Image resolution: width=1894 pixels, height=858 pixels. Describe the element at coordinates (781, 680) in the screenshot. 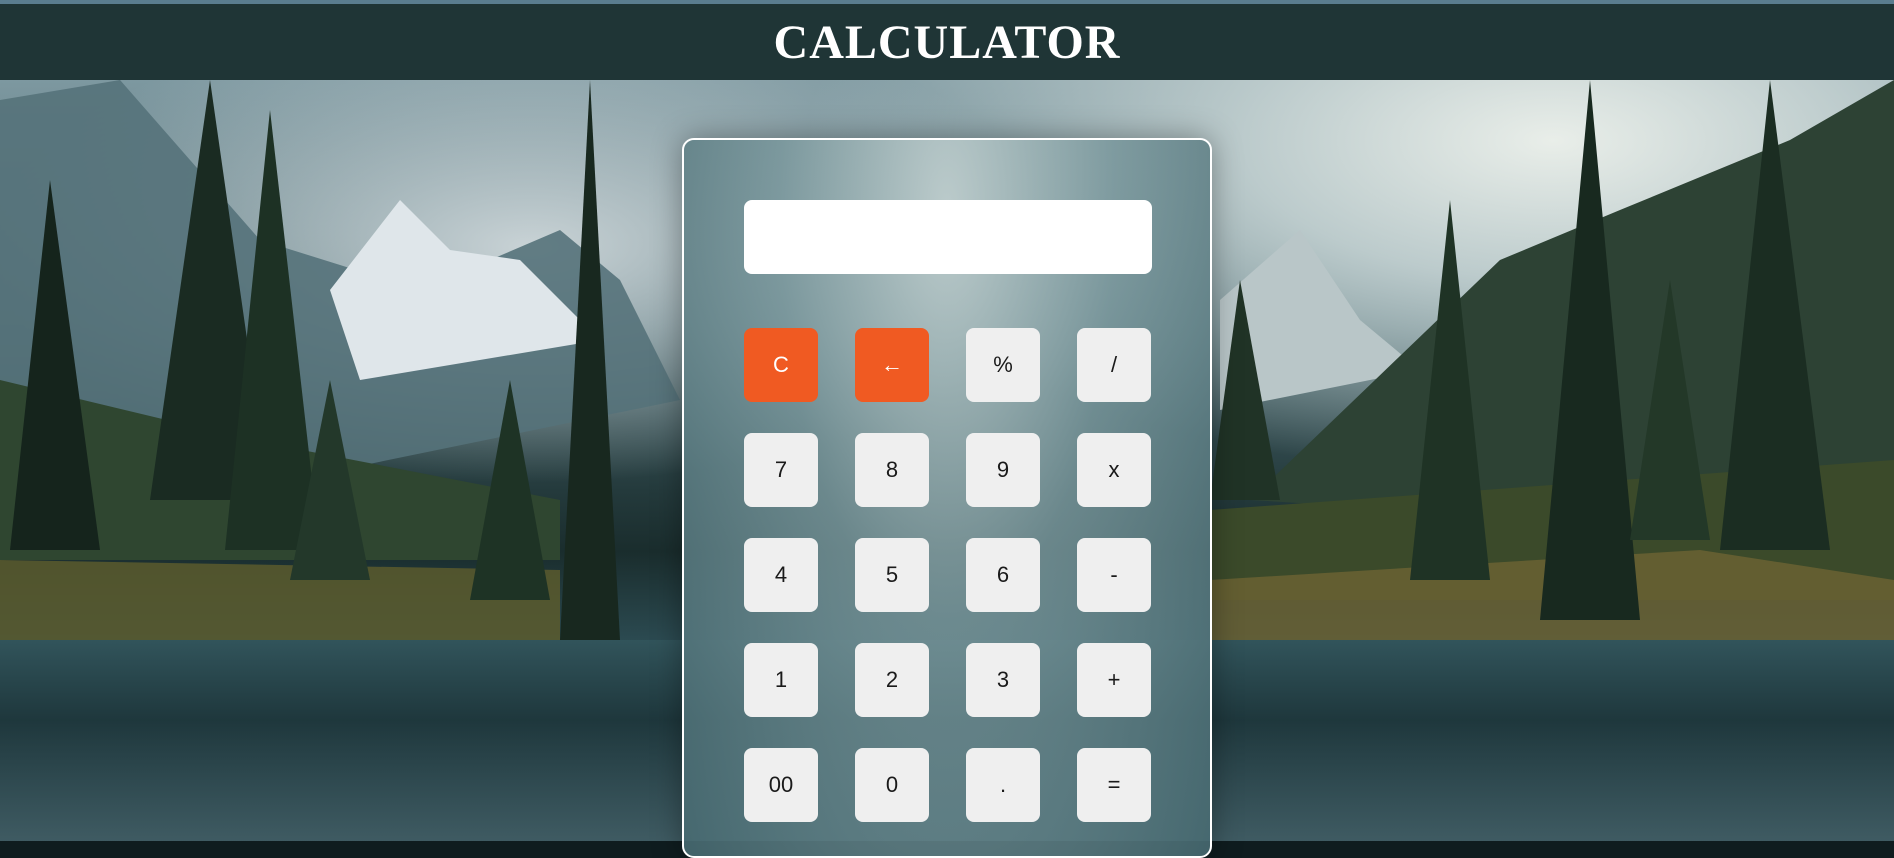

I see `digit-1-button: 1` at that location.